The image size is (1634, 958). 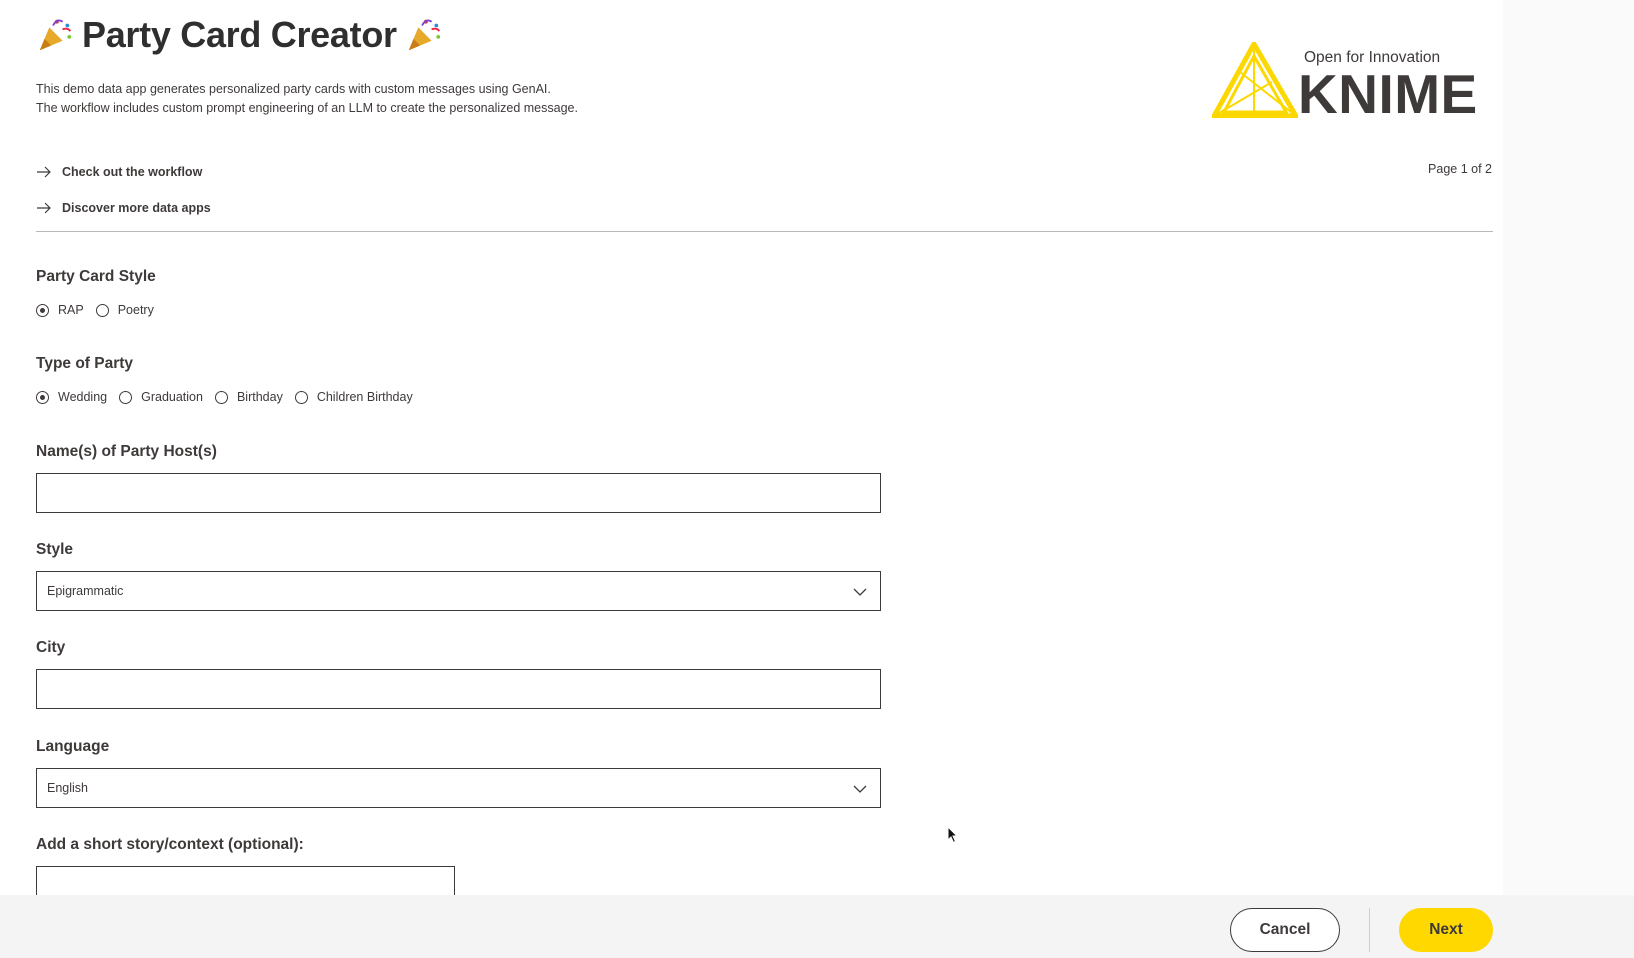 What do you see at coordinates (1388, 94) in the screenshot?
I see `logo-wordmark: KNIME` at bounding box center [1388, 94].